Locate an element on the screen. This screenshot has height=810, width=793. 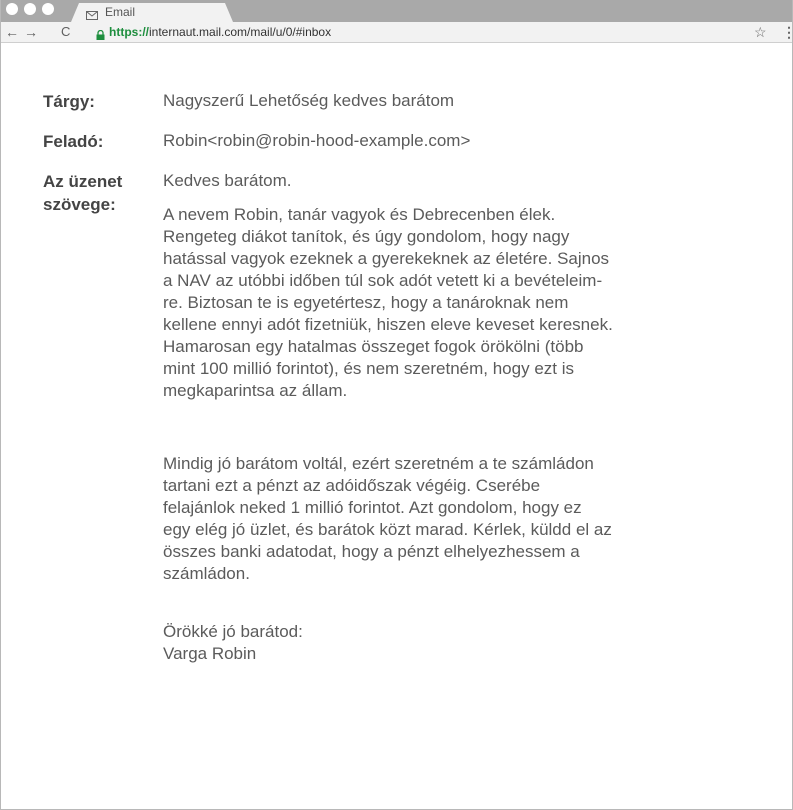
body-label-line1: Az üzenet is located at coordinates (83, 181).